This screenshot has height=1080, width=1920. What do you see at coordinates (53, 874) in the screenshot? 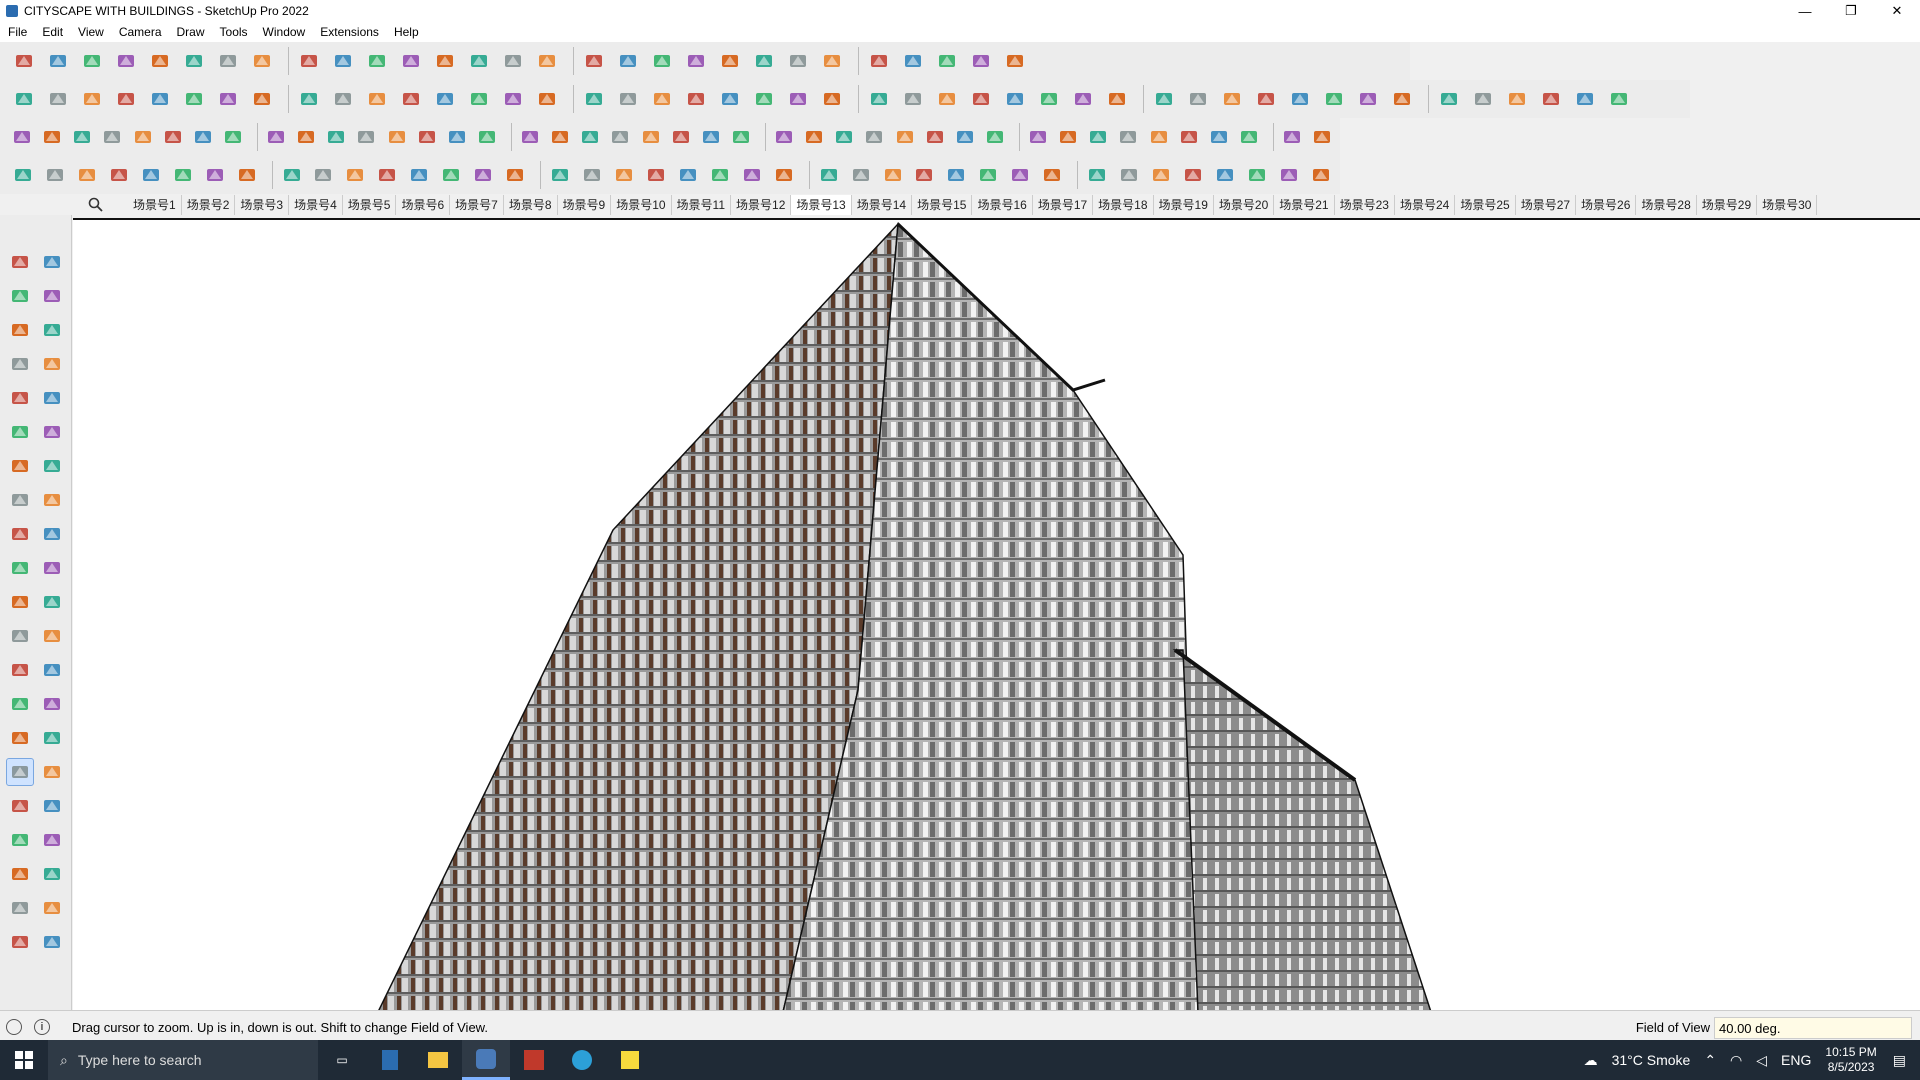
I see `section-plane-icon` at bounding box center [53, 874].